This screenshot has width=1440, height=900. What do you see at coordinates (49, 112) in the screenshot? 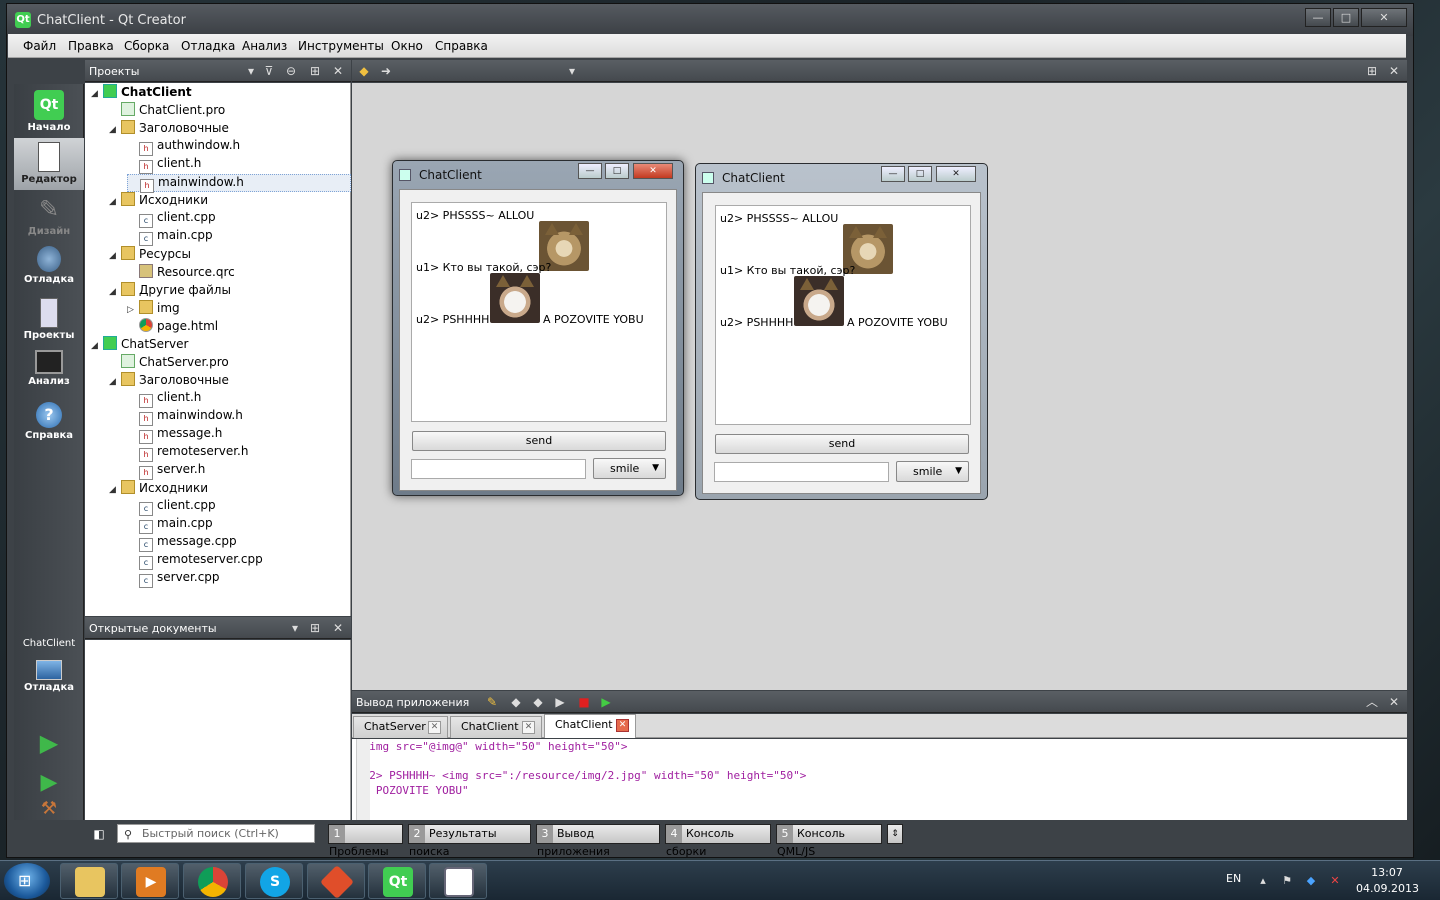
I see `mode-welcome: Qt Начало` at bounding box center [49, 112].